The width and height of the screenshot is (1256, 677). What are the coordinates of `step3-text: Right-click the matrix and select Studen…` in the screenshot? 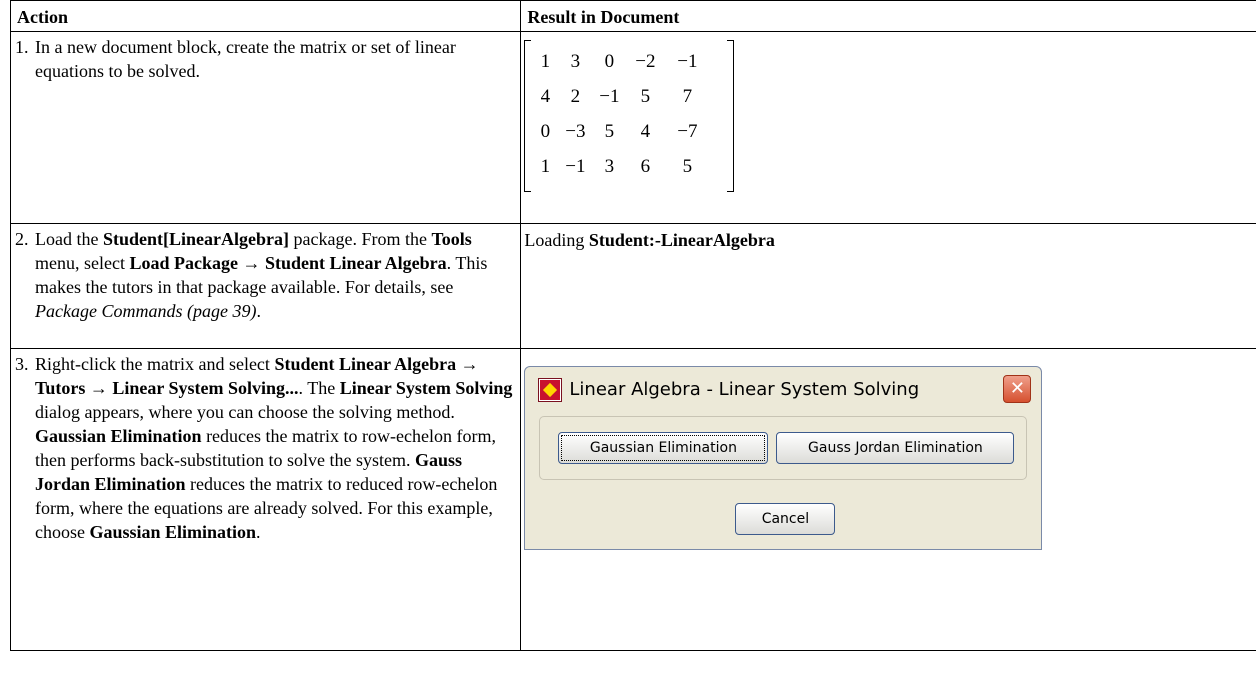 It's located at (274, 448).